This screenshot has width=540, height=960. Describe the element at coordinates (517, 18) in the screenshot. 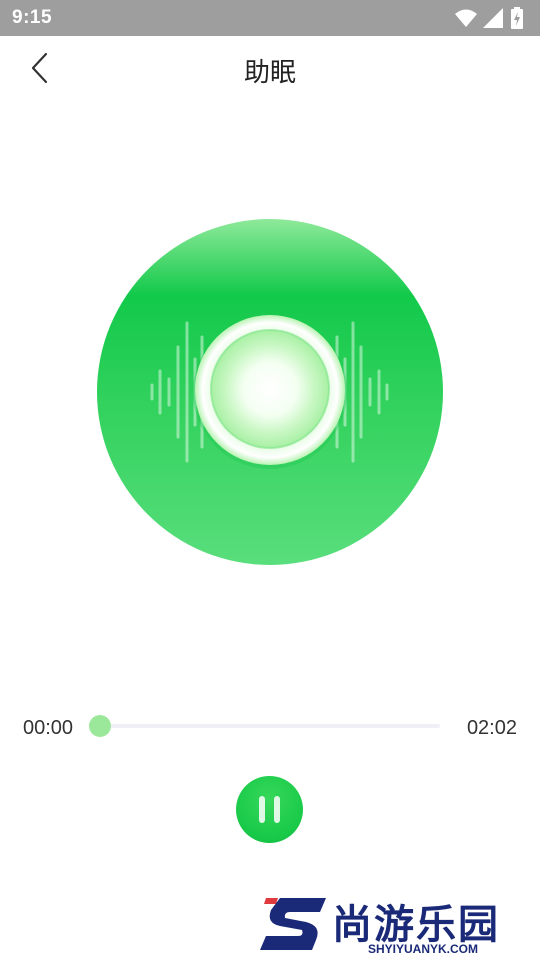

I see `battery-charging-icon` at that location.